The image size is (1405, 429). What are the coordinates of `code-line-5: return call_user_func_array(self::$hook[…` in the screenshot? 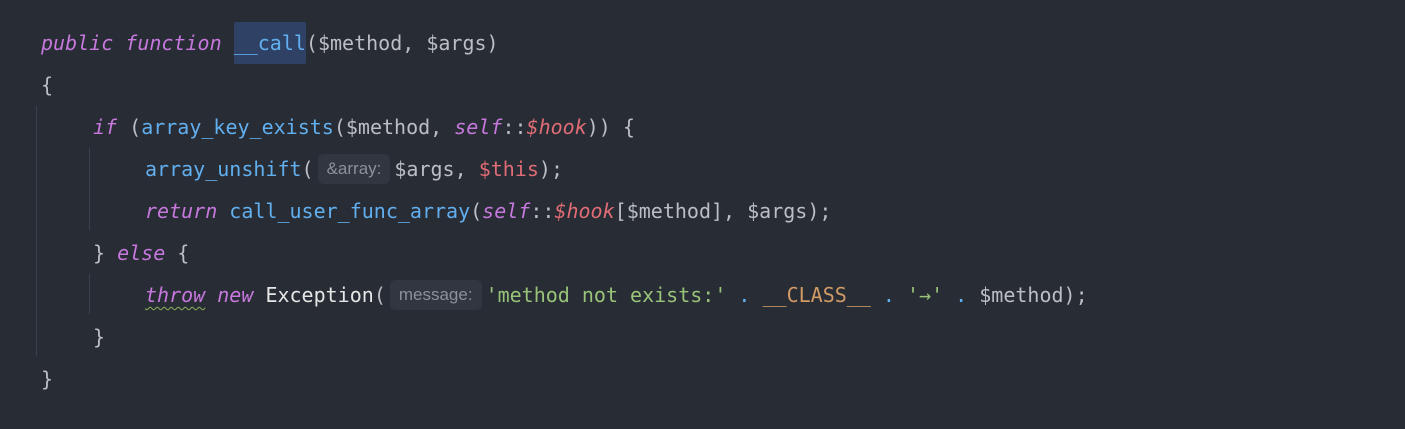 It's located at (564, 211).